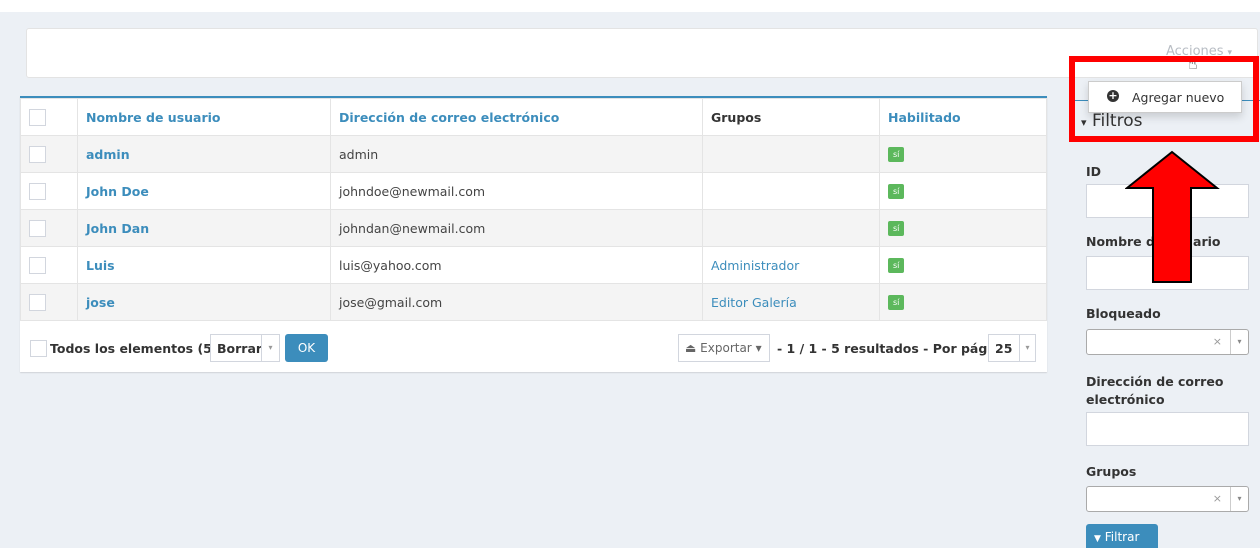 The width and height of the screenshot is (1260, 548). What do you see at coordinates (1172, 216) in the screenshot?
I see `annotation-up-arrow-icon` at bounding box center [1172, 216].